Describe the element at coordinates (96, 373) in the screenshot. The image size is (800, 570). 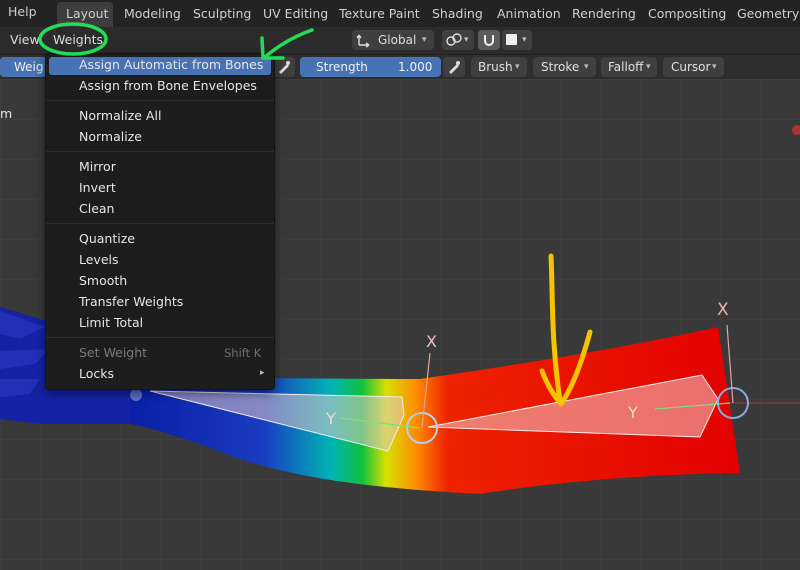
I see `menu-item-locks: Locks` at that location.